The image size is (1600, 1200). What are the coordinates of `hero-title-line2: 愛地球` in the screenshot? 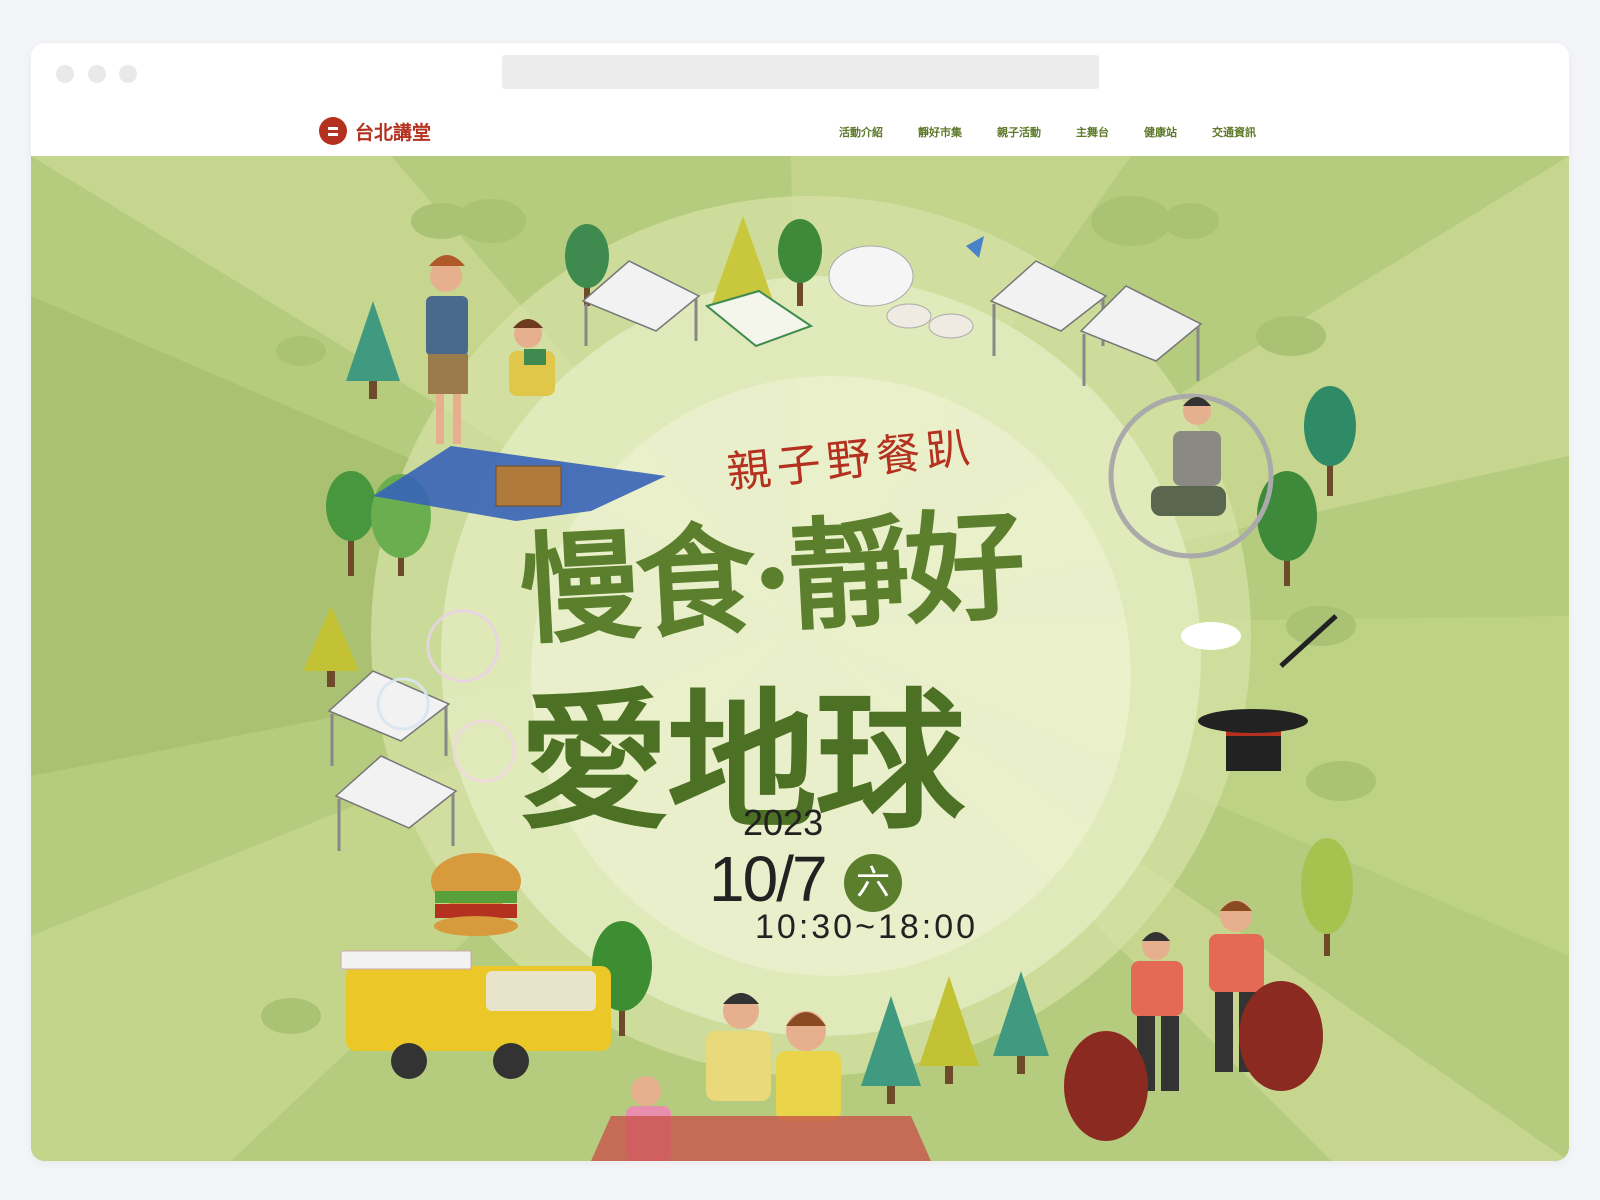 It's located at (742, 762).